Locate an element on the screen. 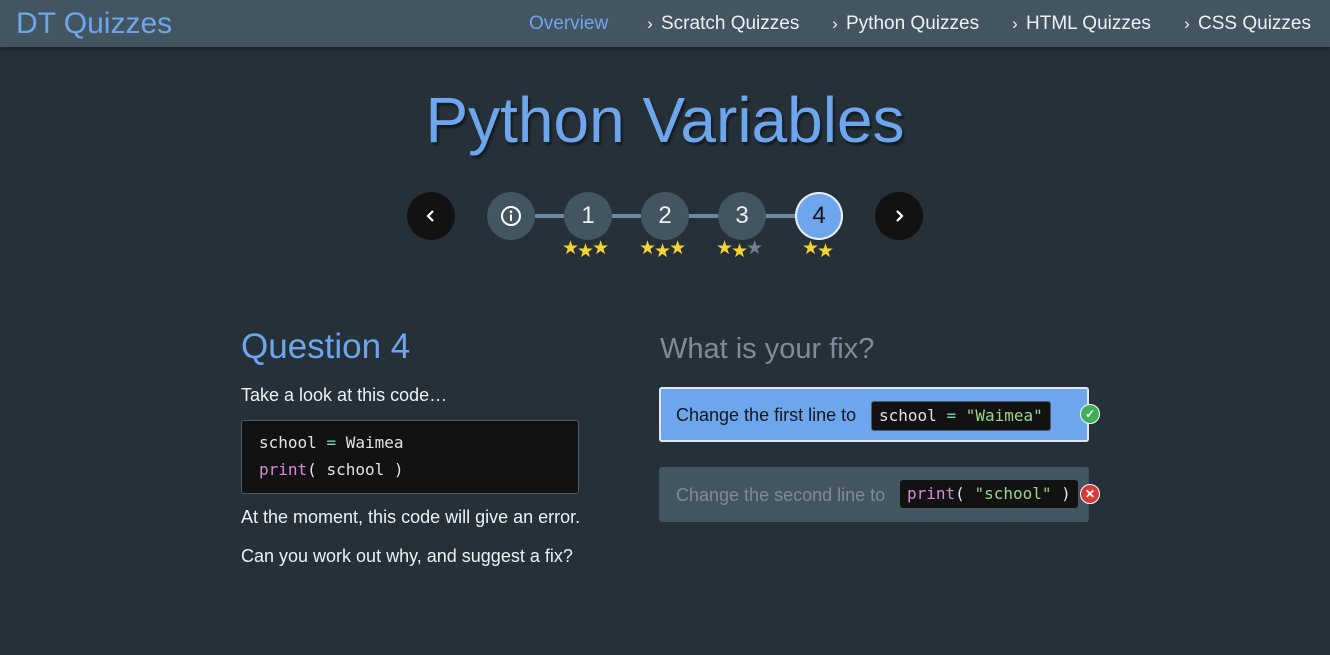  step-2-stars: ★★★ is located at coordinates (662, 249).